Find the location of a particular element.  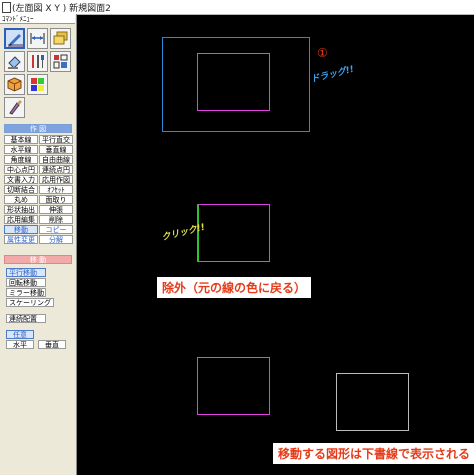

cmd-rotate-move: 回転移動 is located at coordinates (26, 282).